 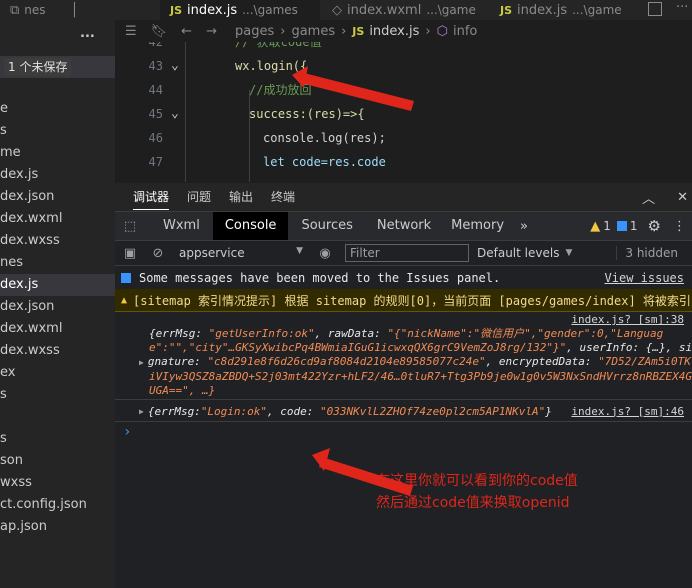 I want to click on annotation-line-2: 然后通过code值来换取openid, so click(x=473, y=503).